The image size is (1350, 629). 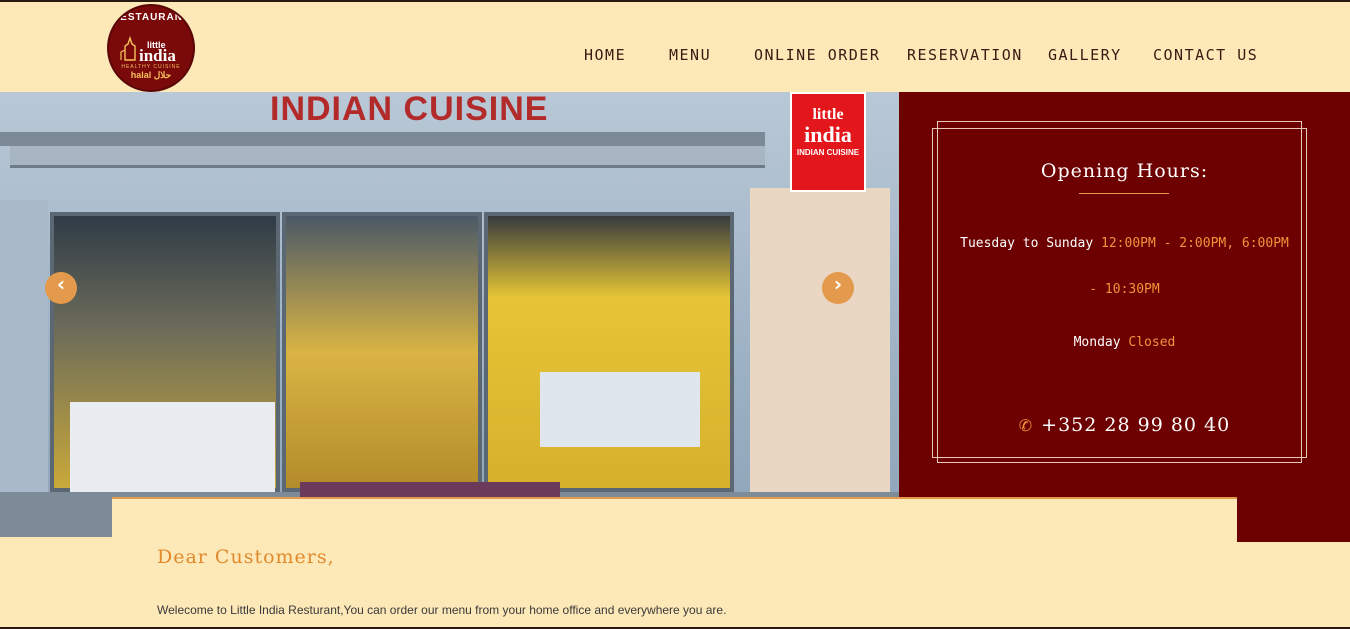 I want to click on storefront-pillar, so click(x=24, y=368).